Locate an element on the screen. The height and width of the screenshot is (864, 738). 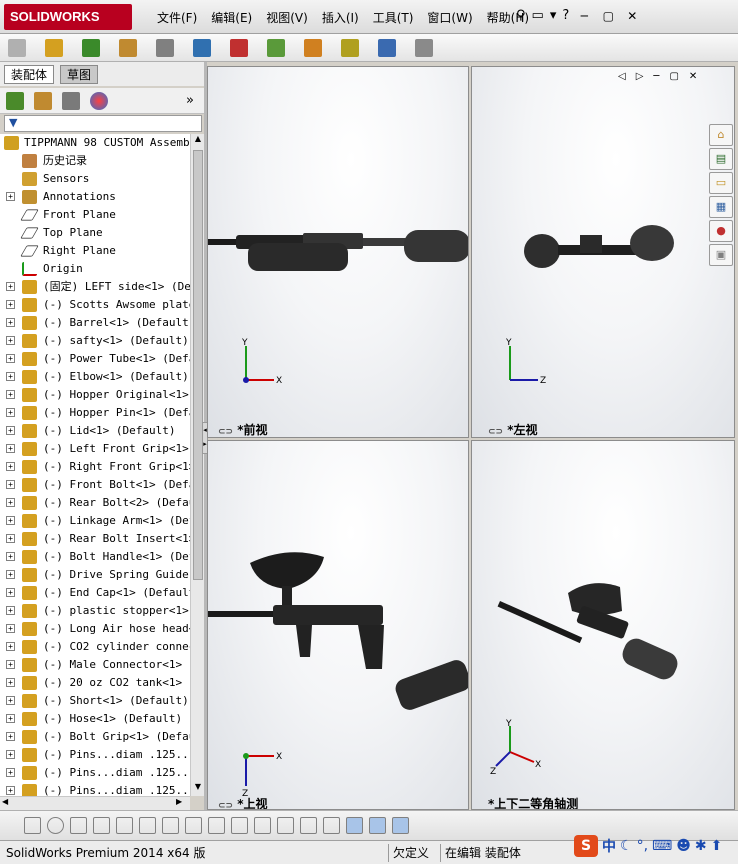
trim-icon is located at coordinates (124, 825).